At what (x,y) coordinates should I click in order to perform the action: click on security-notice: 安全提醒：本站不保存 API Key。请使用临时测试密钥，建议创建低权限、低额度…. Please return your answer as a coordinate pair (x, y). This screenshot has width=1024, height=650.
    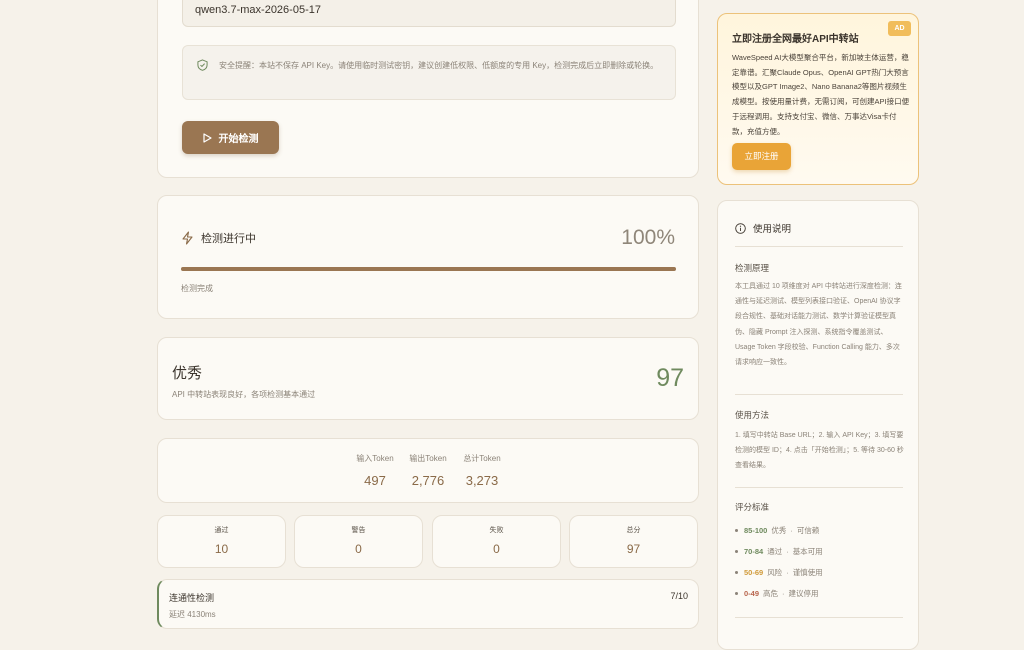
    Looking at the image, I should click on (429, 72).